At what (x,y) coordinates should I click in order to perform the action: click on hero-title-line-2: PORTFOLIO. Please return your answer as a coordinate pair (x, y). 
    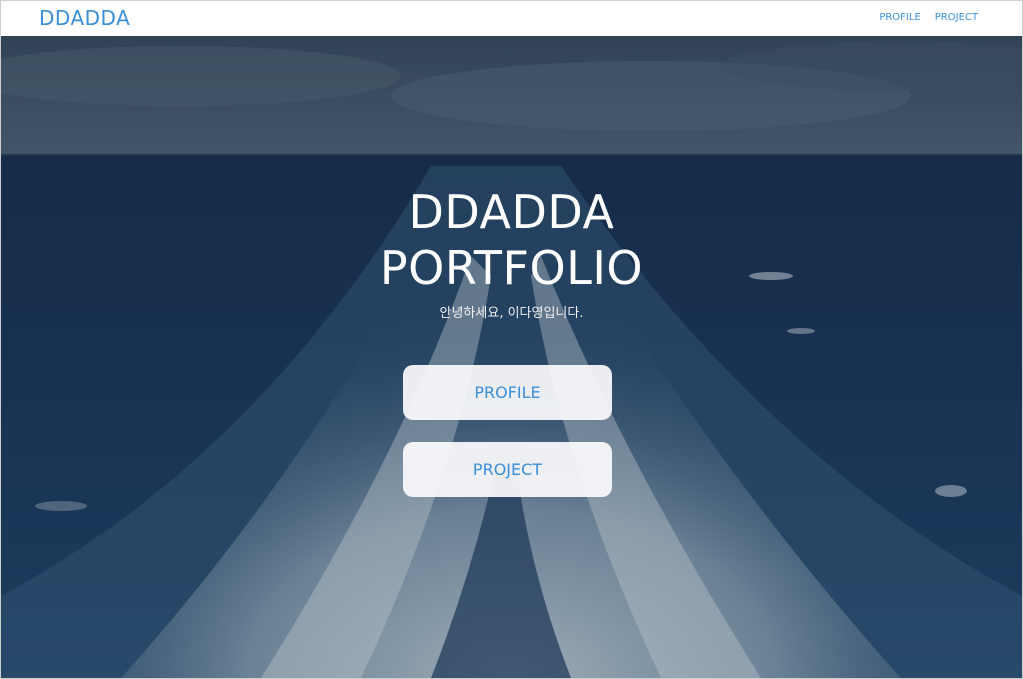
    Looking at the image, I should click on (511, 268).